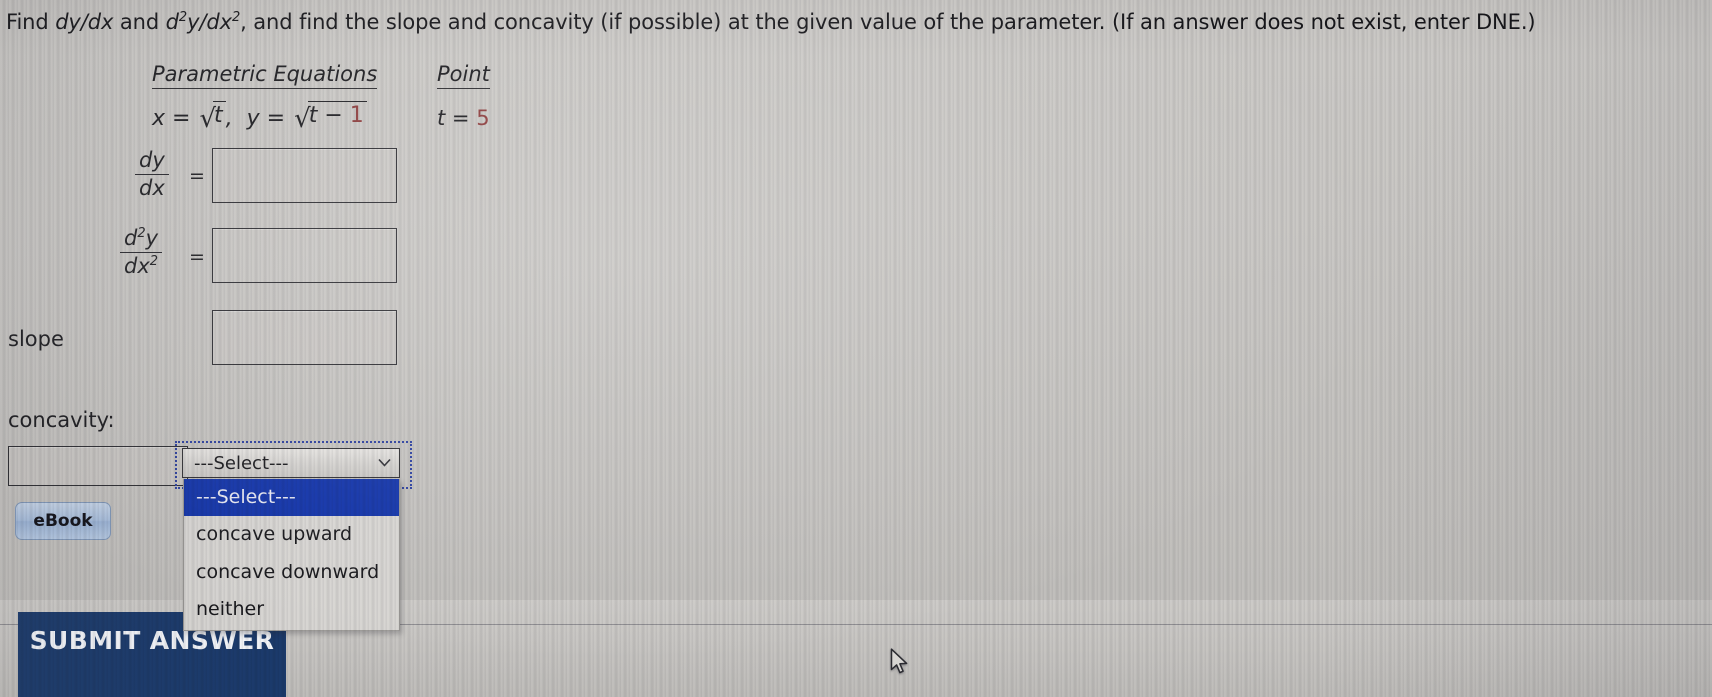  What do you see at coordinates (241, 463) in the screenshot?
I see `concavity-select-value: ---Select---` at bounding box center [241, 463].